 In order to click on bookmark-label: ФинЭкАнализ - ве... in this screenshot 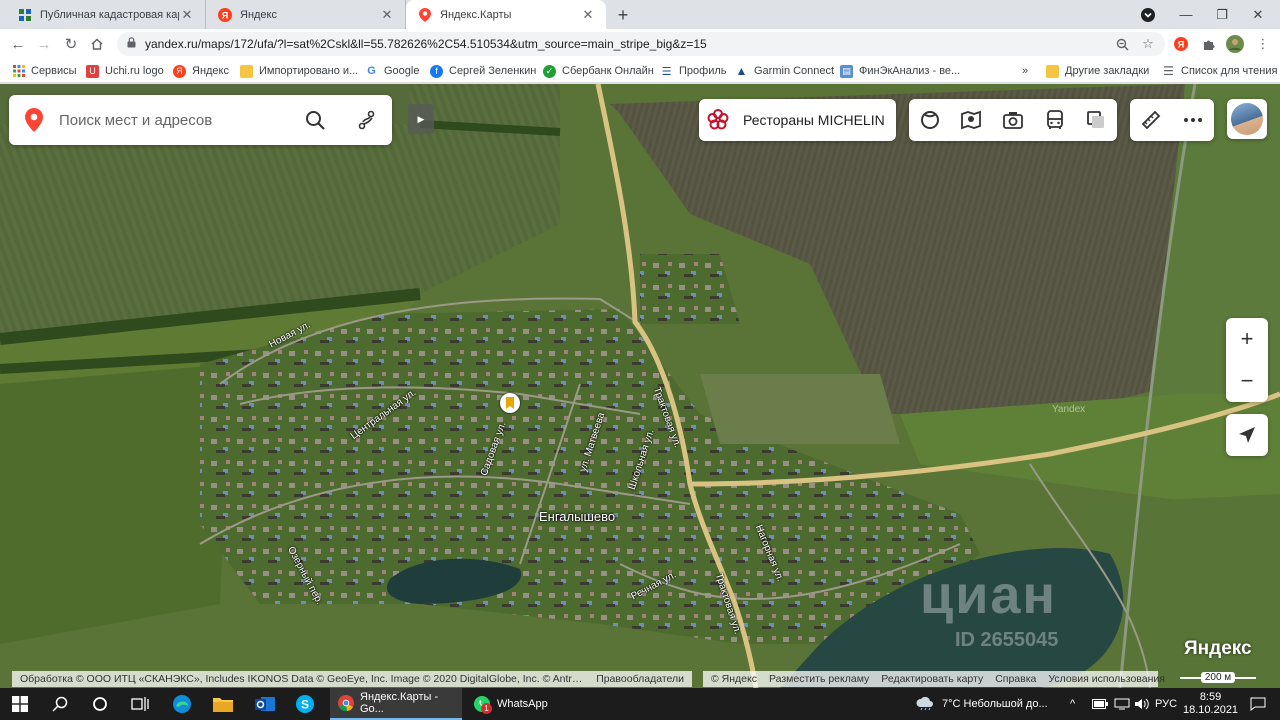, I will do `click(910, 71)`.